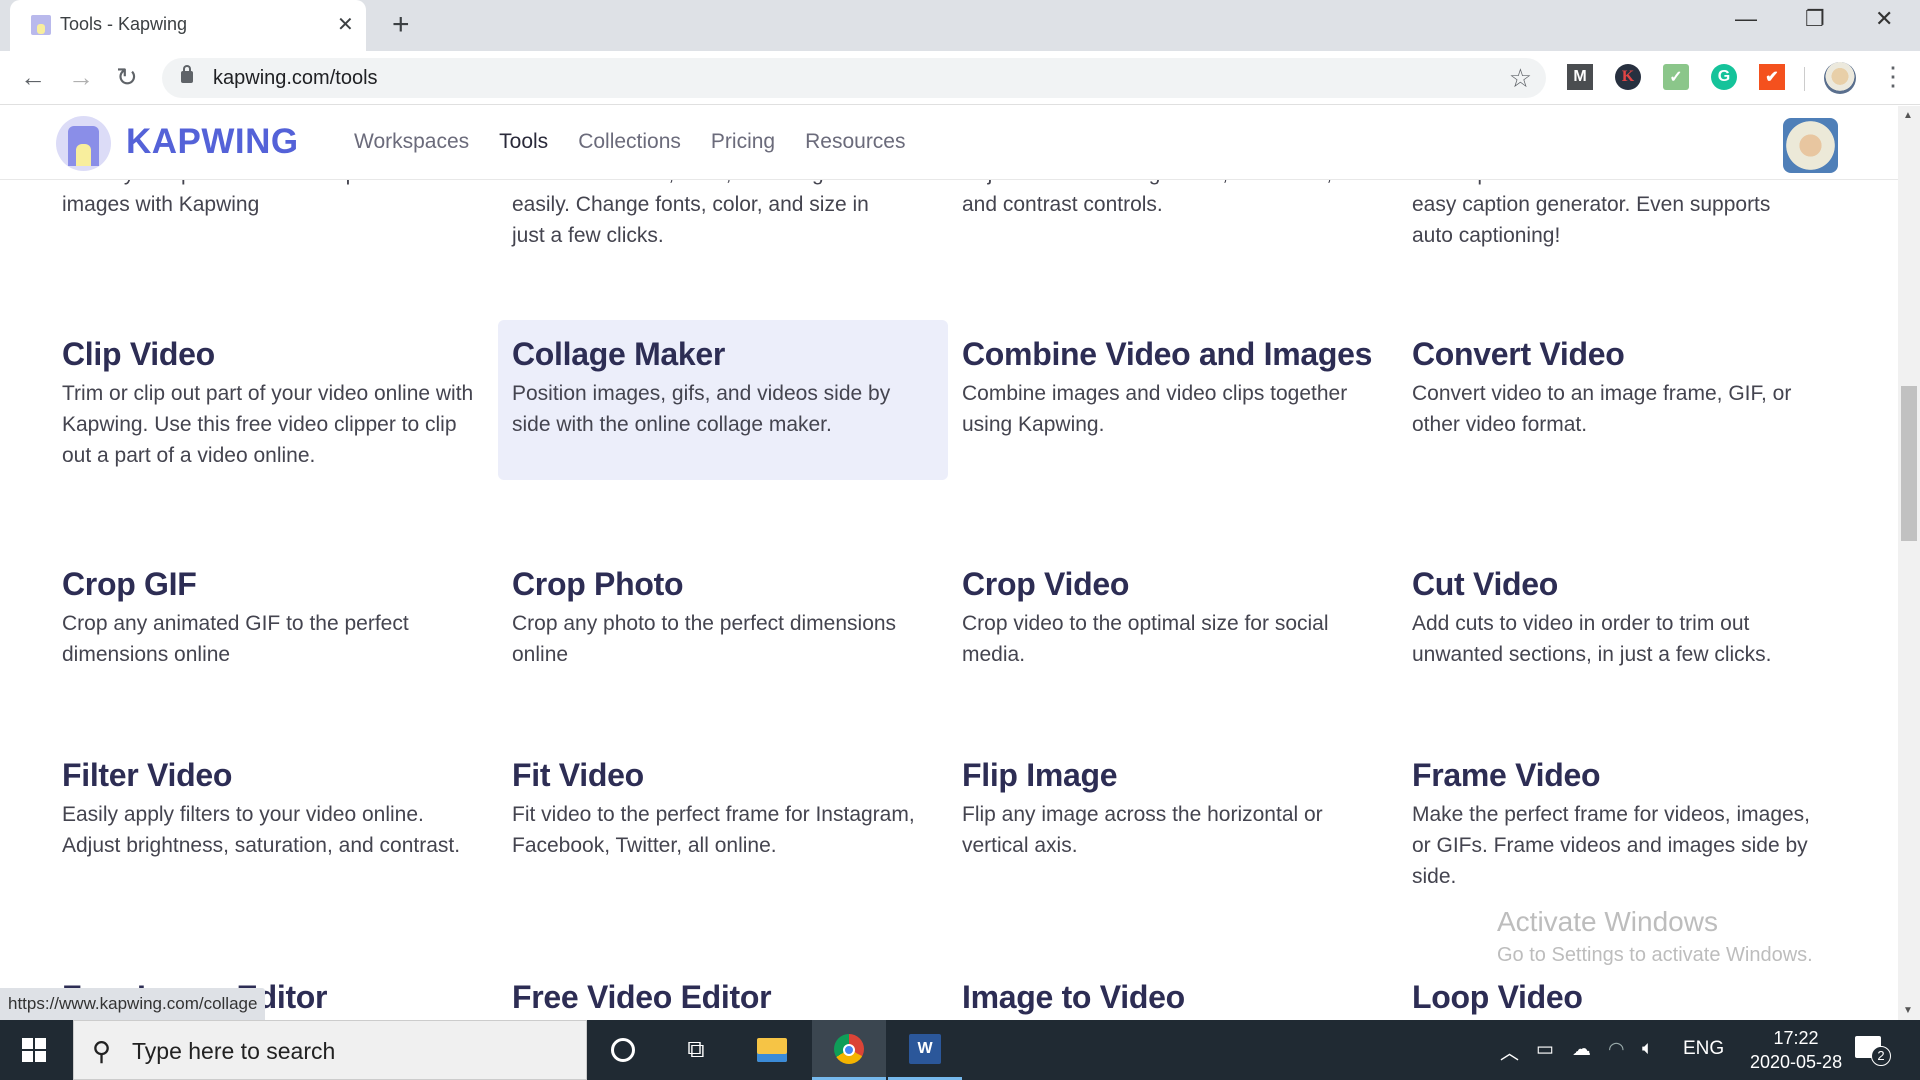 Image resolution: width=1920 pixels, height=1080 pixels. Describe the element at coordinates (273, 775) in the screenshot. I see `tool-title: Filter Video` at that location.